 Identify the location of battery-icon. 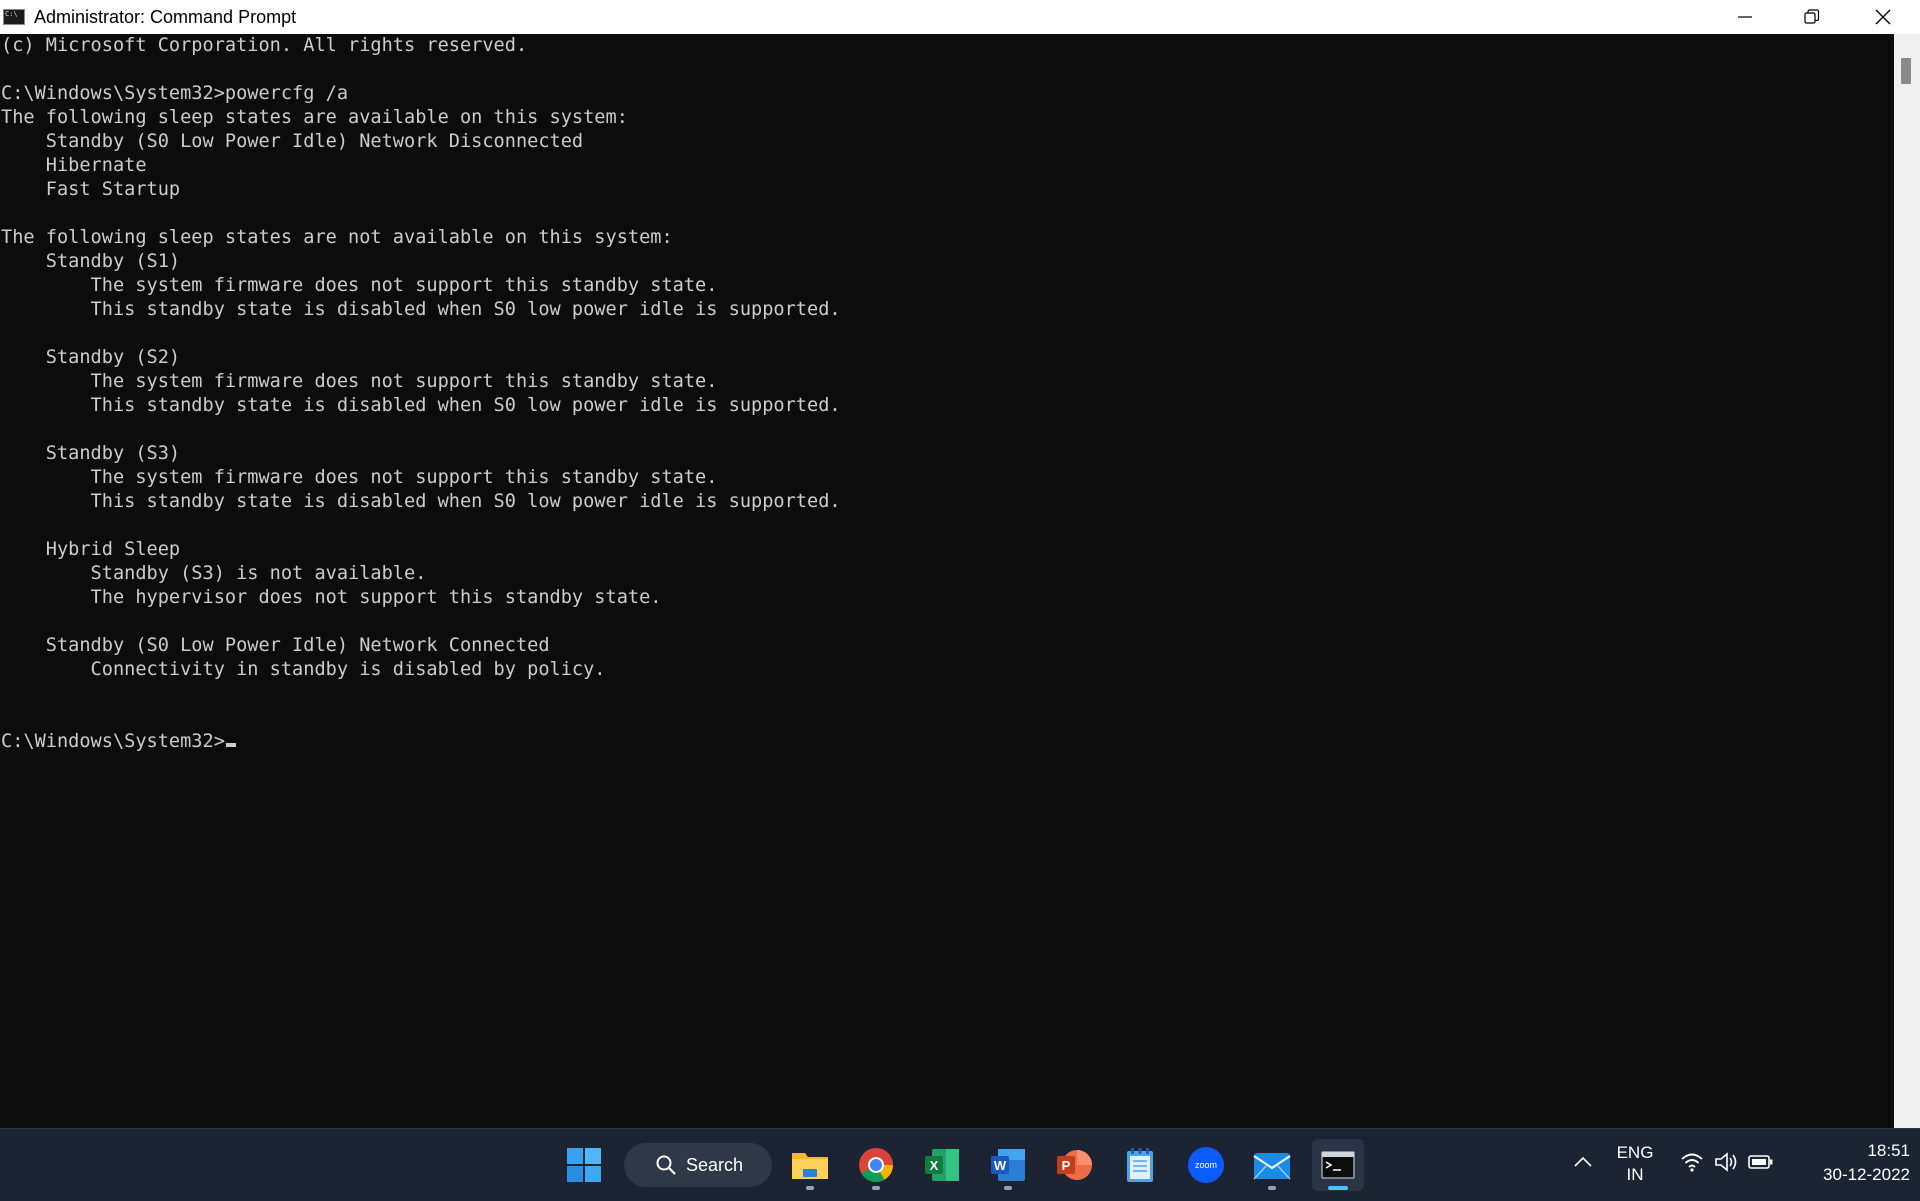
(1760, 1162).